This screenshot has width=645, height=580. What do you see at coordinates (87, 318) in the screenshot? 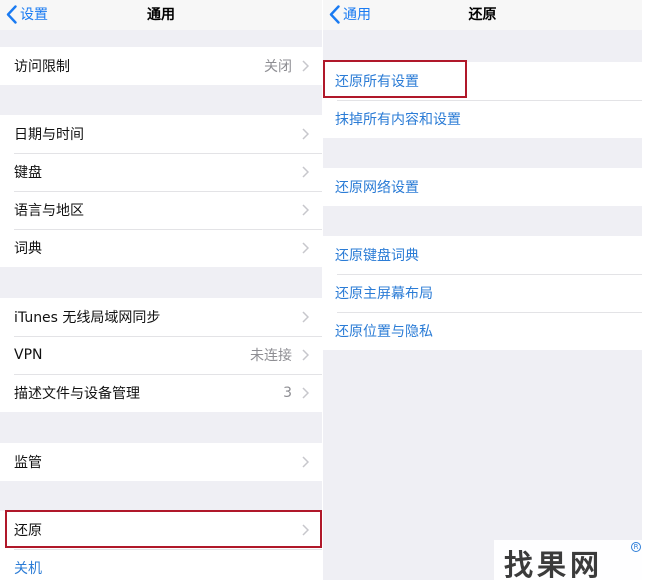
I see `row-label: iTunes 无线局域网同步` at bounding box center [87, 318].